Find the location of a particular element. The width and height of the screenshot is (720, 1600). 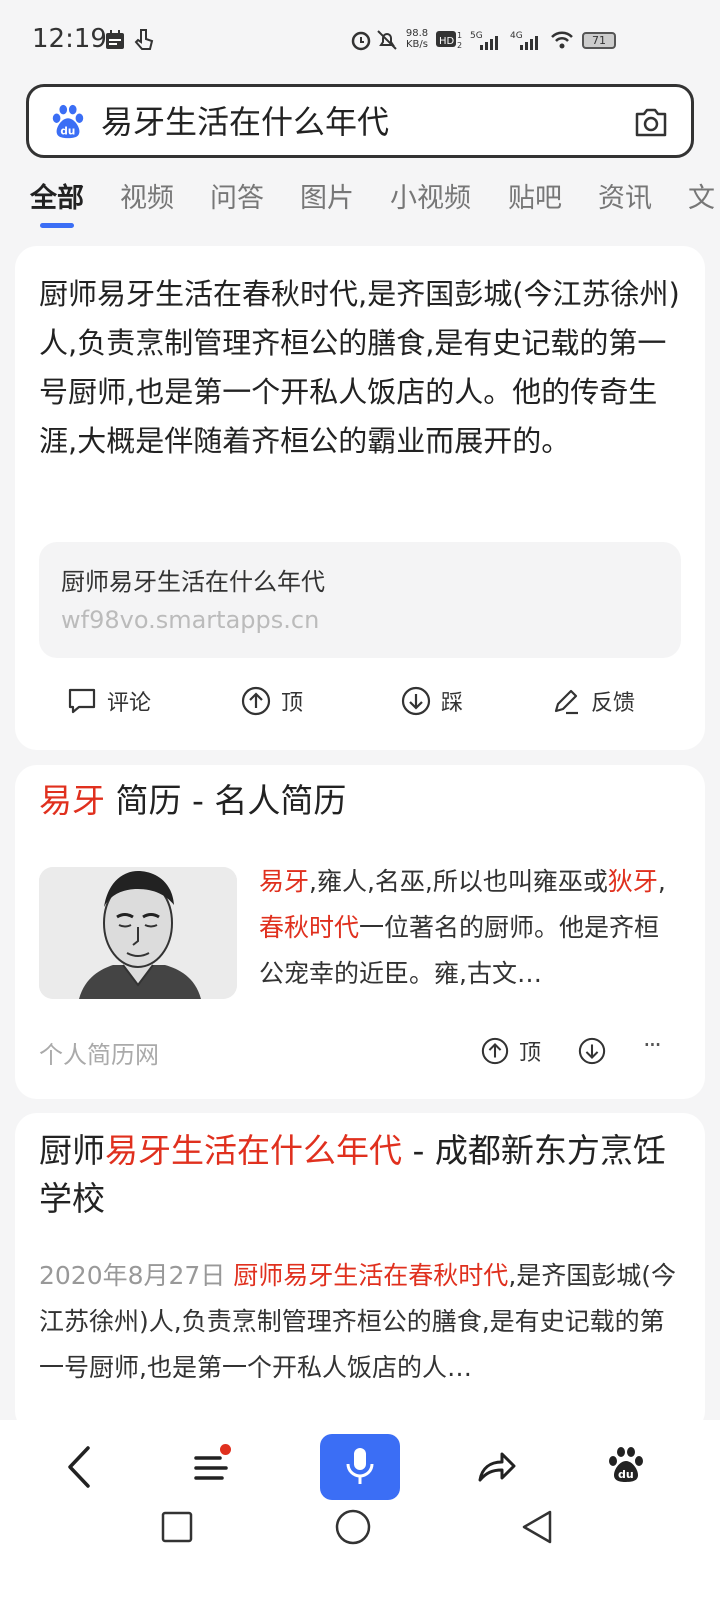

back-arrow-icon is located at coordinates (80, 1467).